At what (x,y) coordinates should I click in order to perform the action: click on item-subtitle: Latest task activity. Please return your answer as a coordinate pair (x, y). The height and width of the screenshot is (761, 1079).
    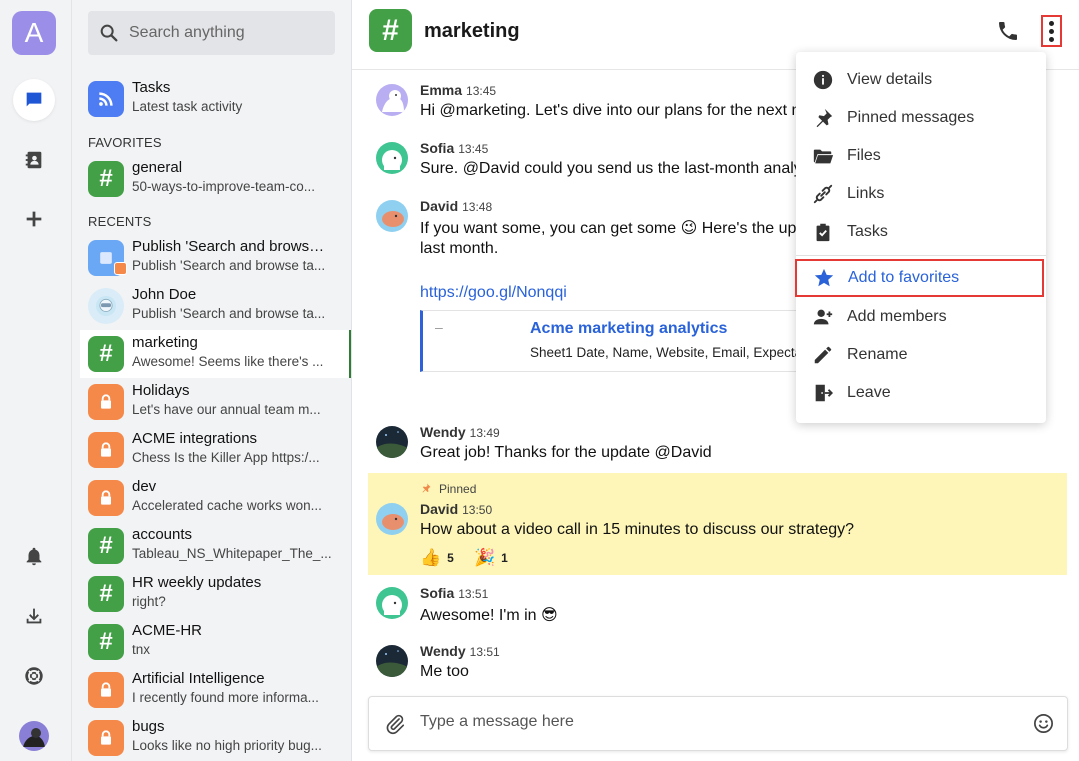
    Looking at the image, I should click on (187, 106).